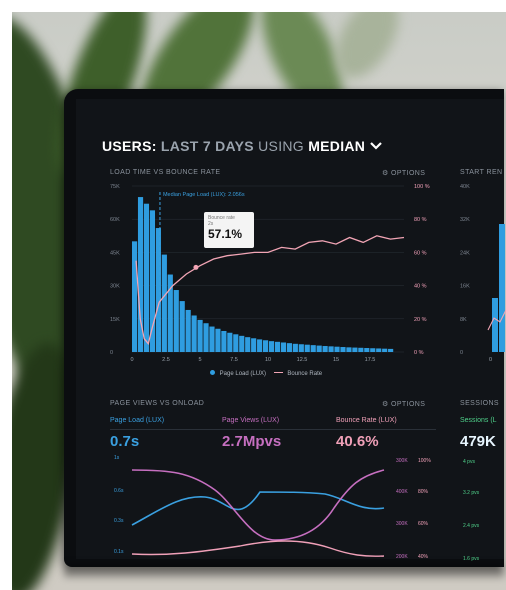 The image size is (506, 590). Describe the element at coordinates (284, 571) in the screenshot. I see `monitor-shadow` at that location.